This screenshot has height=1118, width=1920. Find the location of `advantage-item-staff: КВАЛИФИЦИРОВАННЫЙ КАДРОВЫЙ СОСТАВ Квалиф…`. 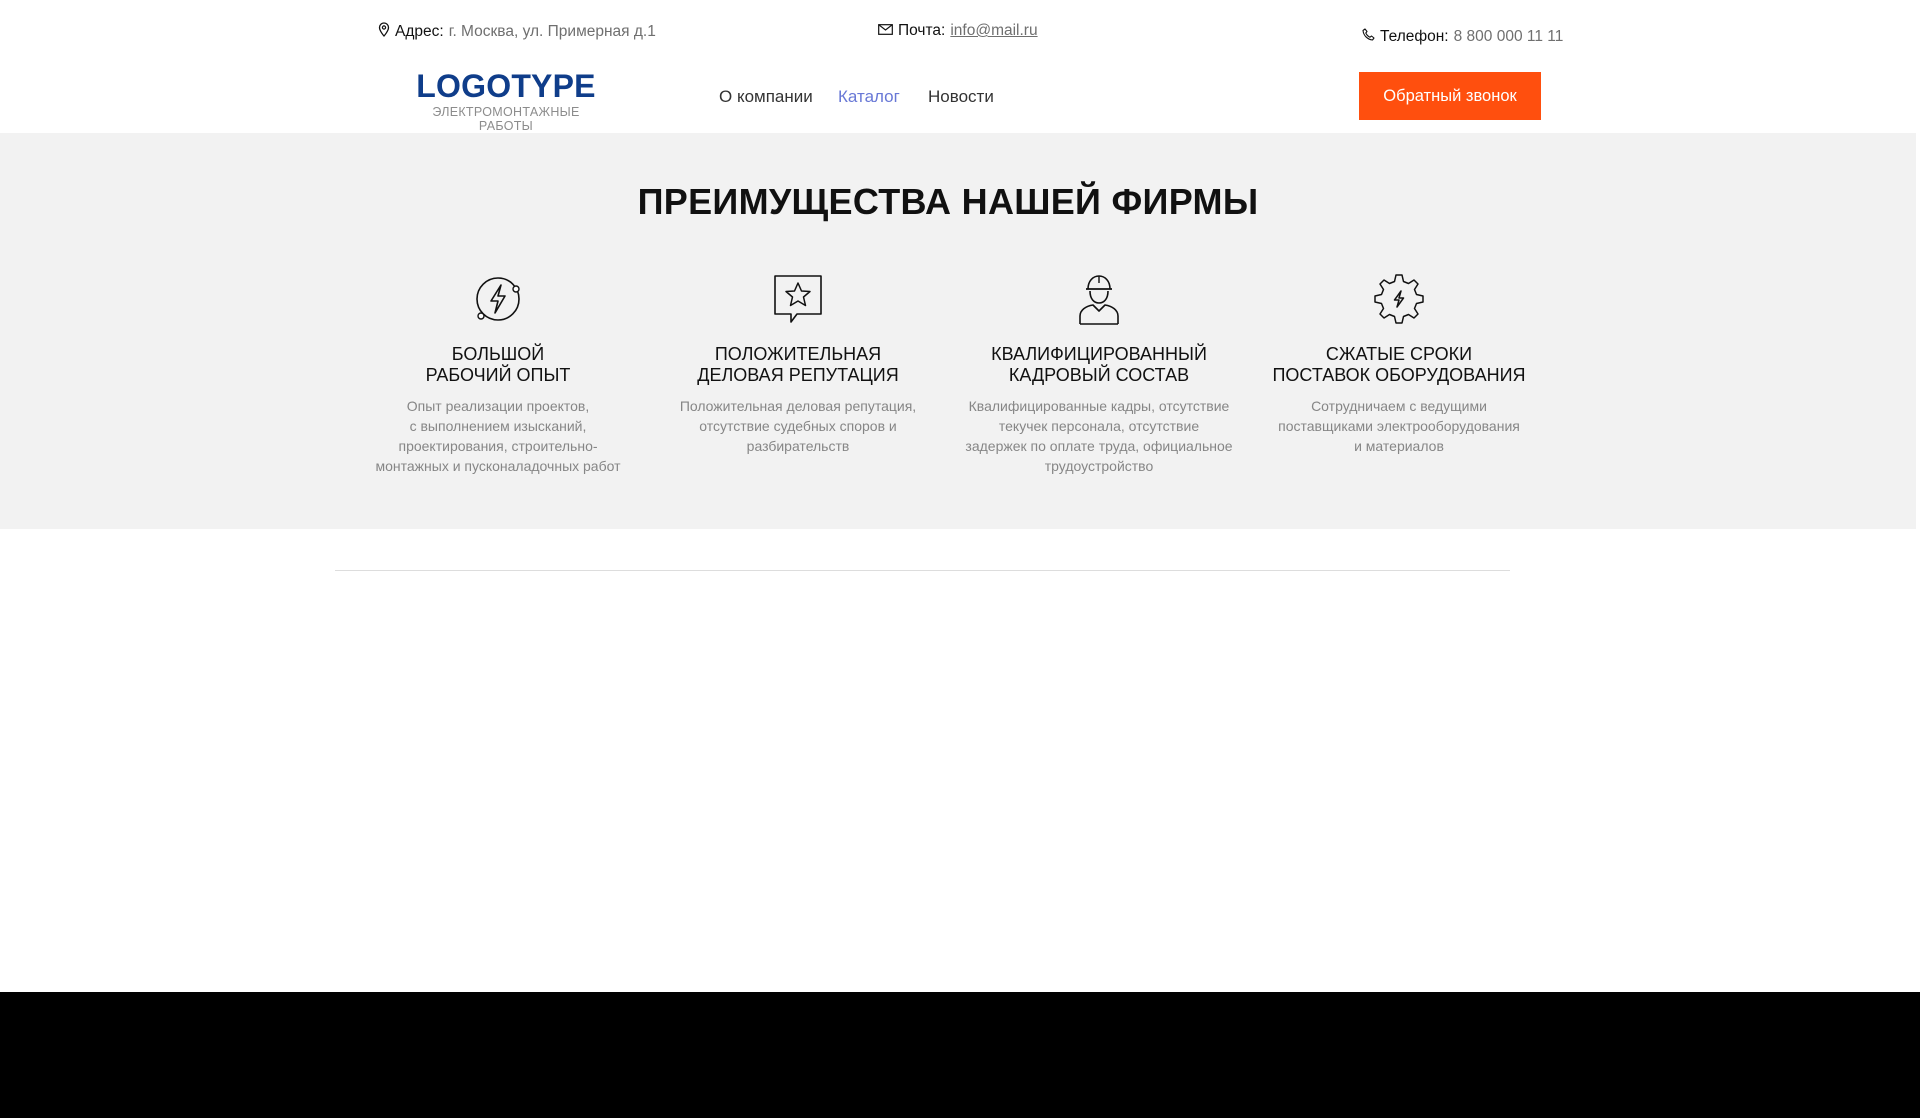

advantage-item-staff: КВАЛИФИЦИРОВАННЫЙ КАДРОВЫЙ СОСТАВ Квалиф… is located at coordinates (1099, 374).